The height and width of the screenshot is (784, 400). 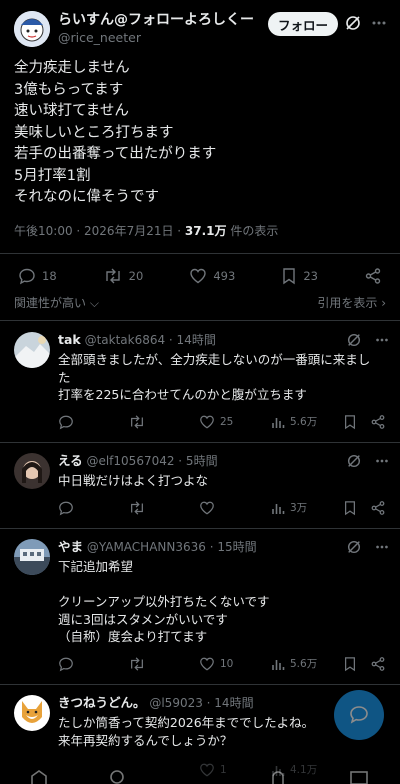 What do you see at coordinates (164, 601) in the screenshot?
I see `reply-text-line: クリーンアップ以外打ちたくないです` at bounding box center [164, 601].